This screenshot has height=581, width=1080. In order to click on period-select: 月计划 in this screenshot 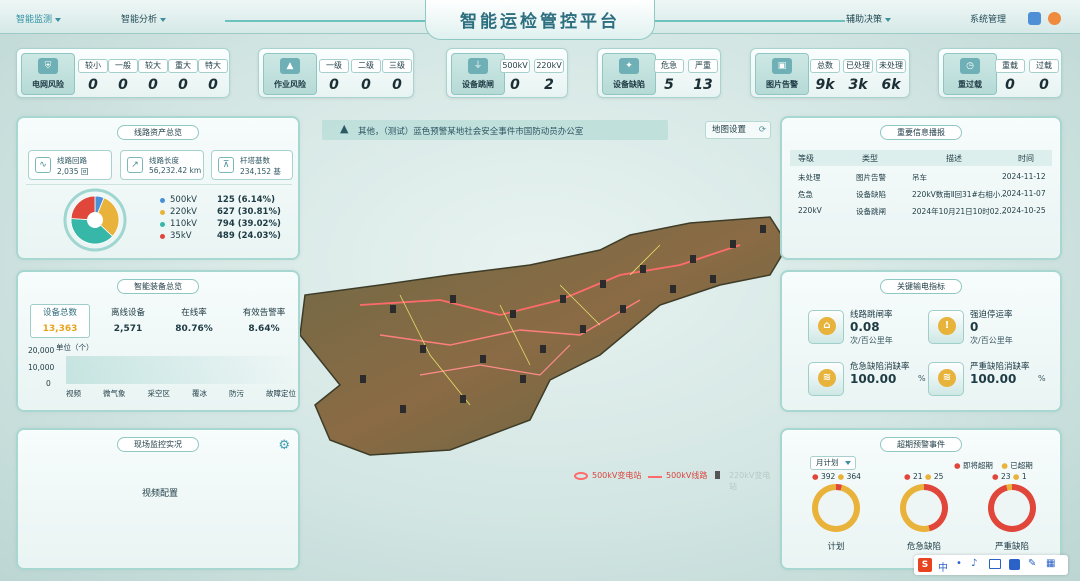, I will do `click(833, 463)`.